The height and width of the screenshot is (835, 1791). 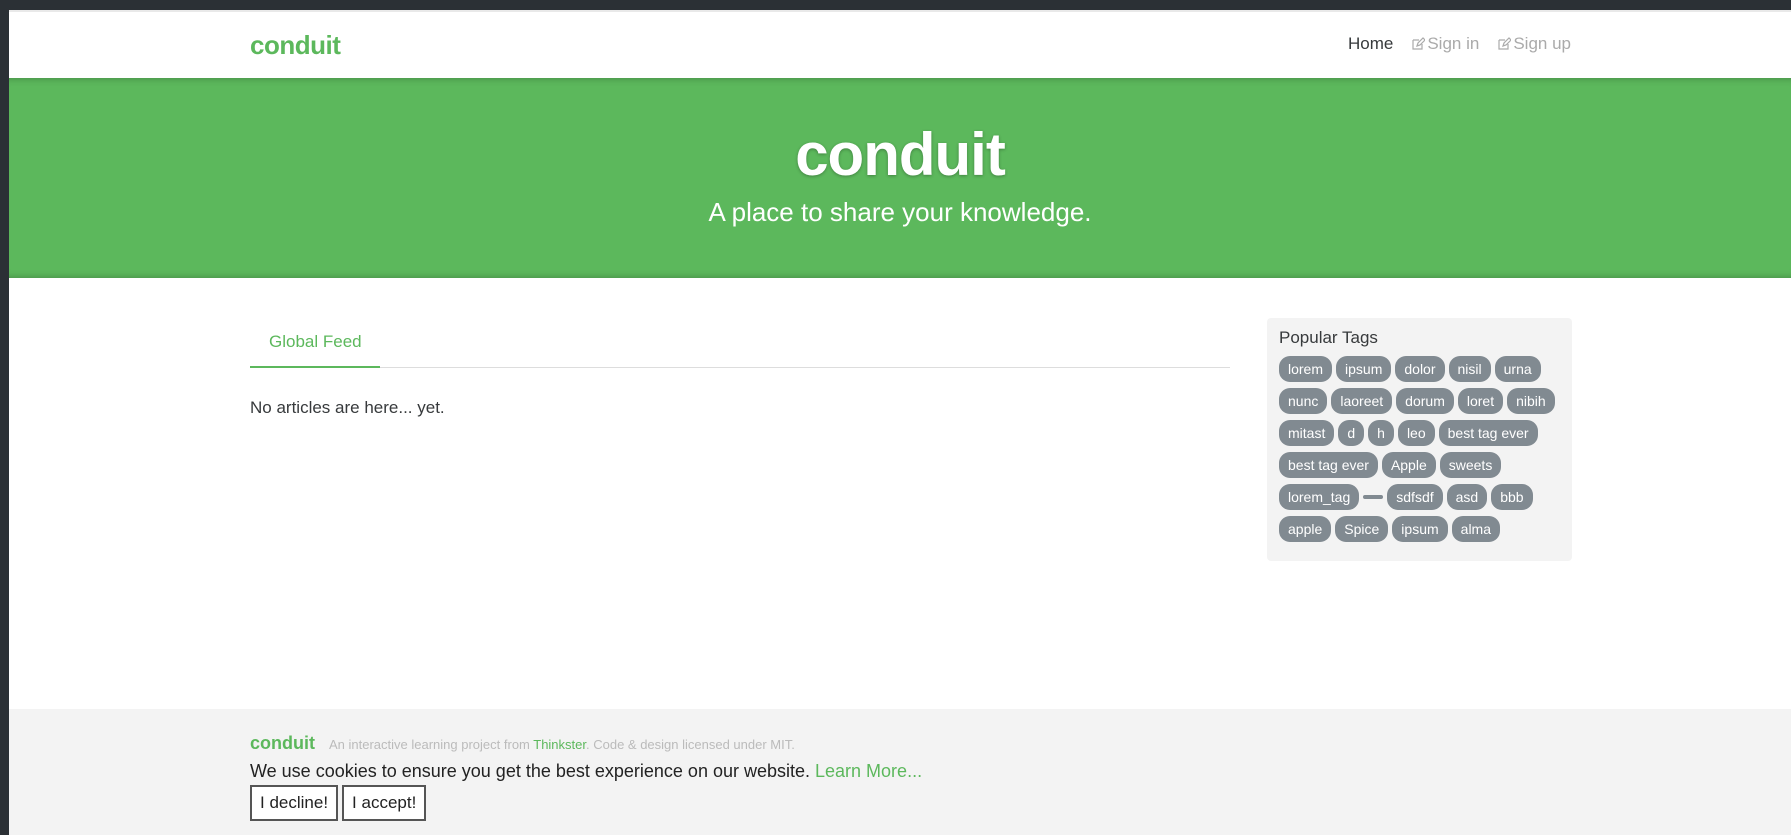 I want to click on decline-cookies-button: I decline!, so click(x=294, y=803).